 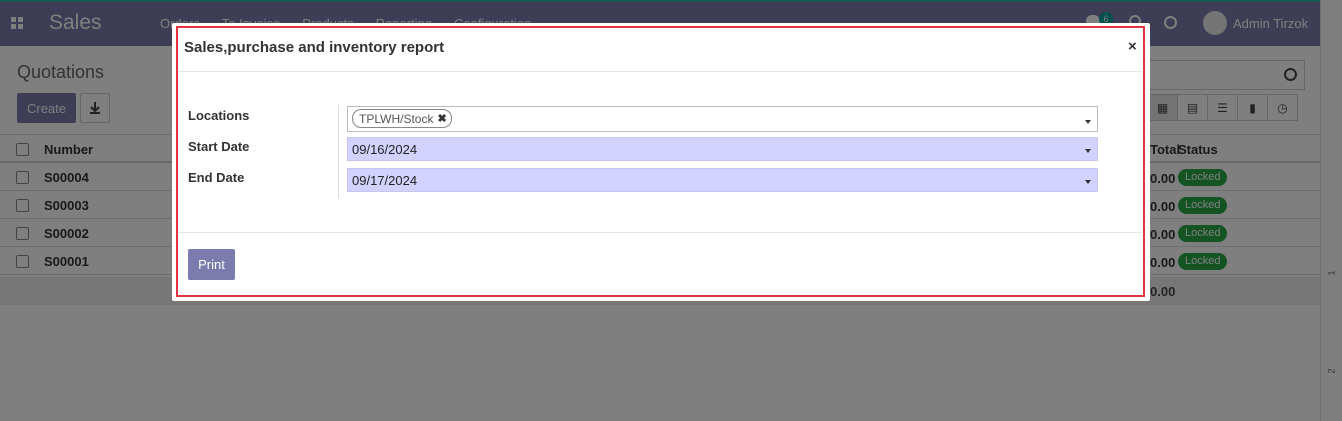 I want to click on locations-field: TPLWH/Stock ✖, so click(x=722, y=119).